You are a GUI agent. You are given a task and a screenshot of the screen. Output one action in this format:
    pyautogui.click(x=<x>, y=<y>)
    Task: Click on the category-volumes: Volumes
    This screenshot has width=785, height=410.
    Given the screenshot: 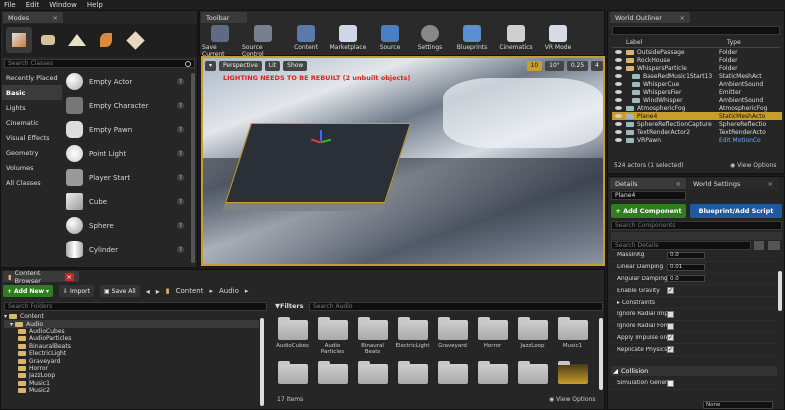 What is the action you would take?
    pyautogui.click(x=32, y=167)
    